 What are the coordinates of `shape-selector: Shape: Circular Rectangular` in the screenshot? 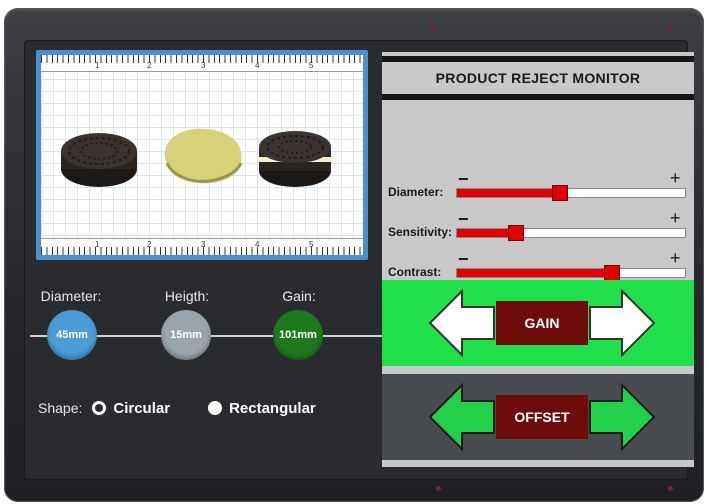 It's located at (196, 408).